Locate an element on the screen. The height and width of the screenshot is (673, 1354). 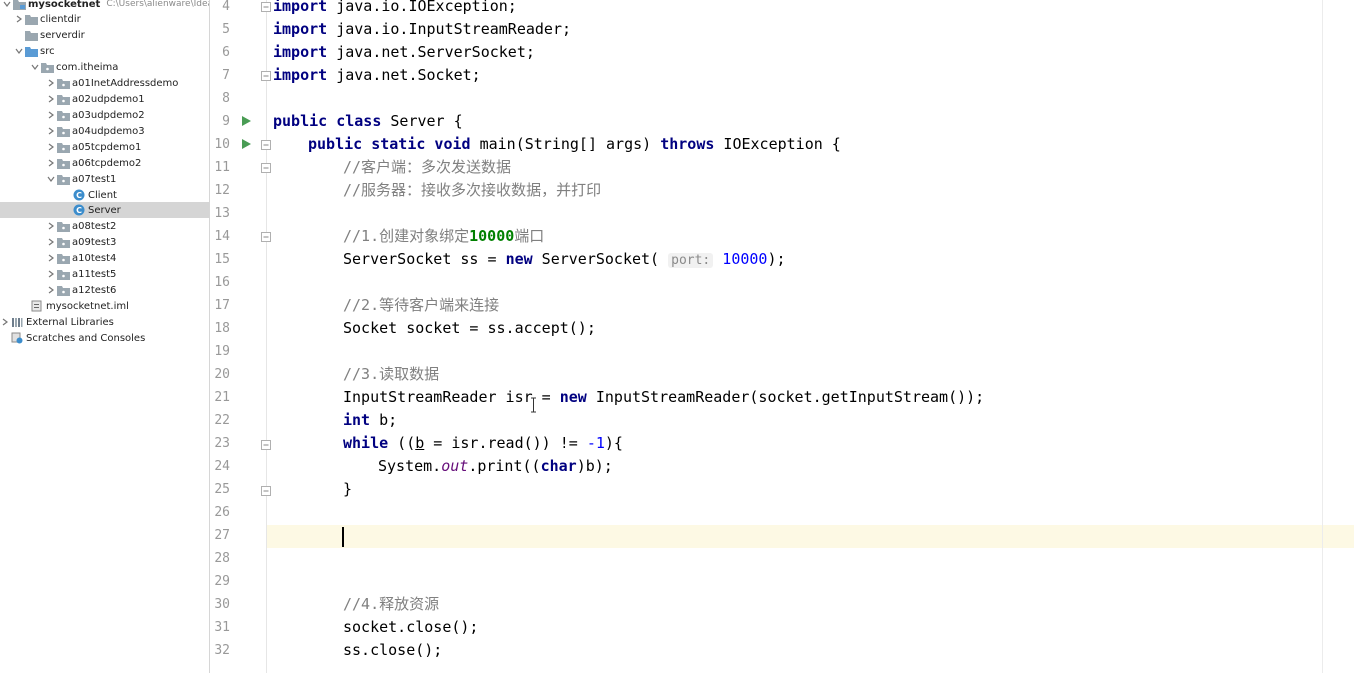
code-line-6: import java.net.ServerSocket; is located at coordinates (404, 52).